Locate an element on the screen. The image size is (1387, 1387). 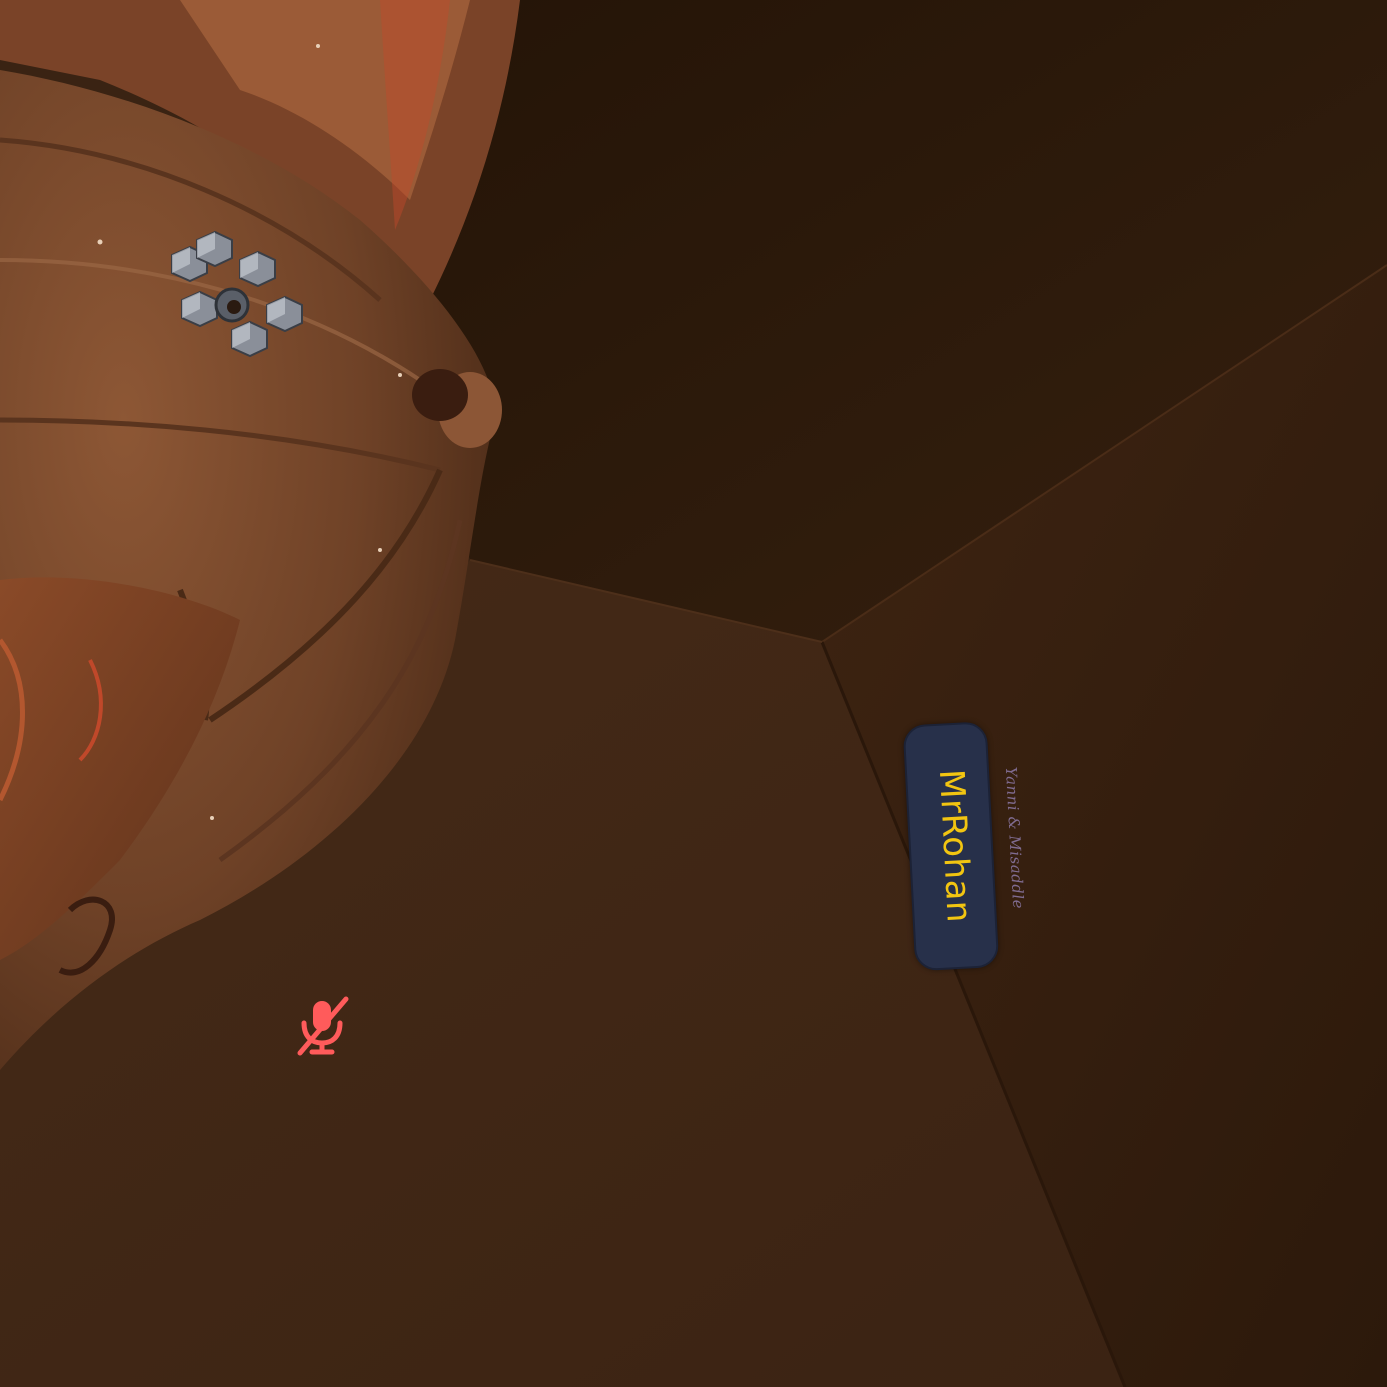
player-nameplate: MrRohan Yanni & Misaddle is located at coordinates (975, 847).